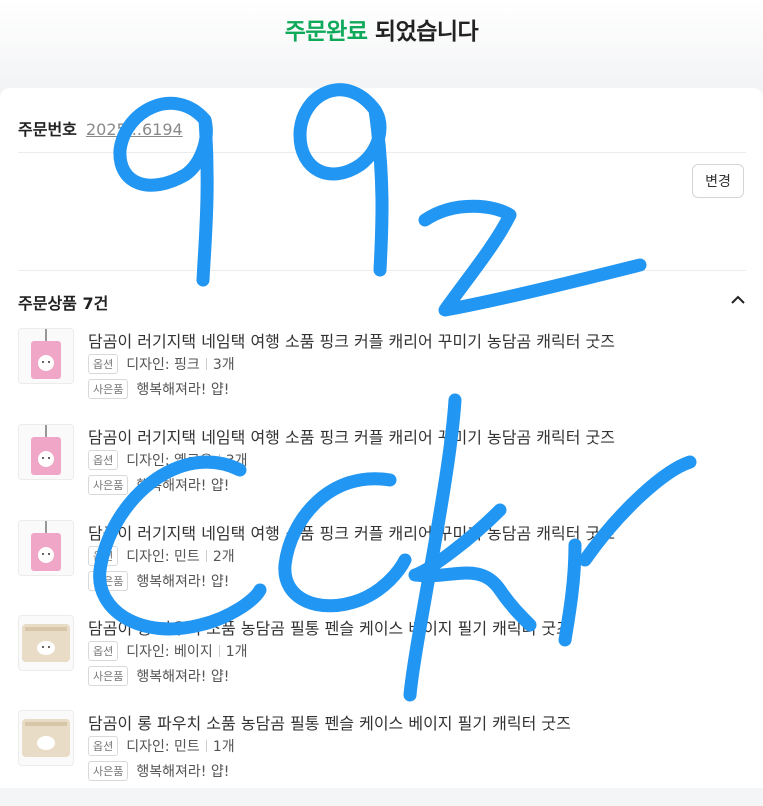  I want to click on option-value: 디자인: 옐로우, so click(169, 461).